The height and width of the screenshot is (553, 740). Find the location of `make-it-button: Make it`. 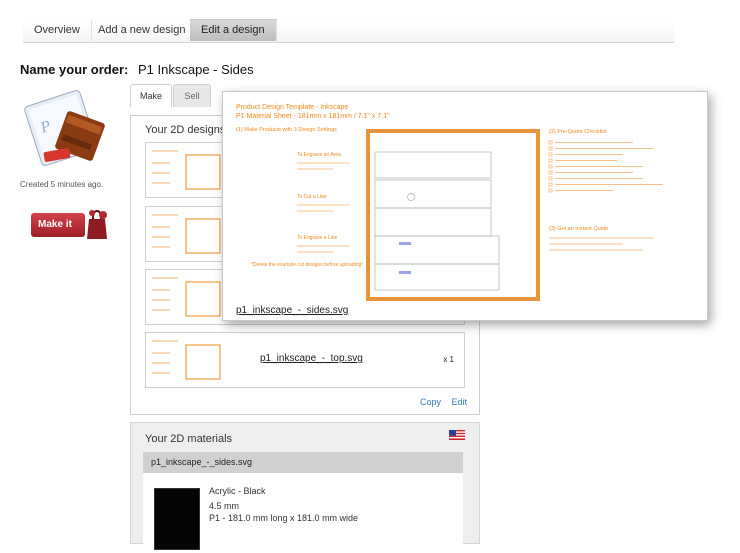

make-it-button: Make it is located at coordinates (69, 224).